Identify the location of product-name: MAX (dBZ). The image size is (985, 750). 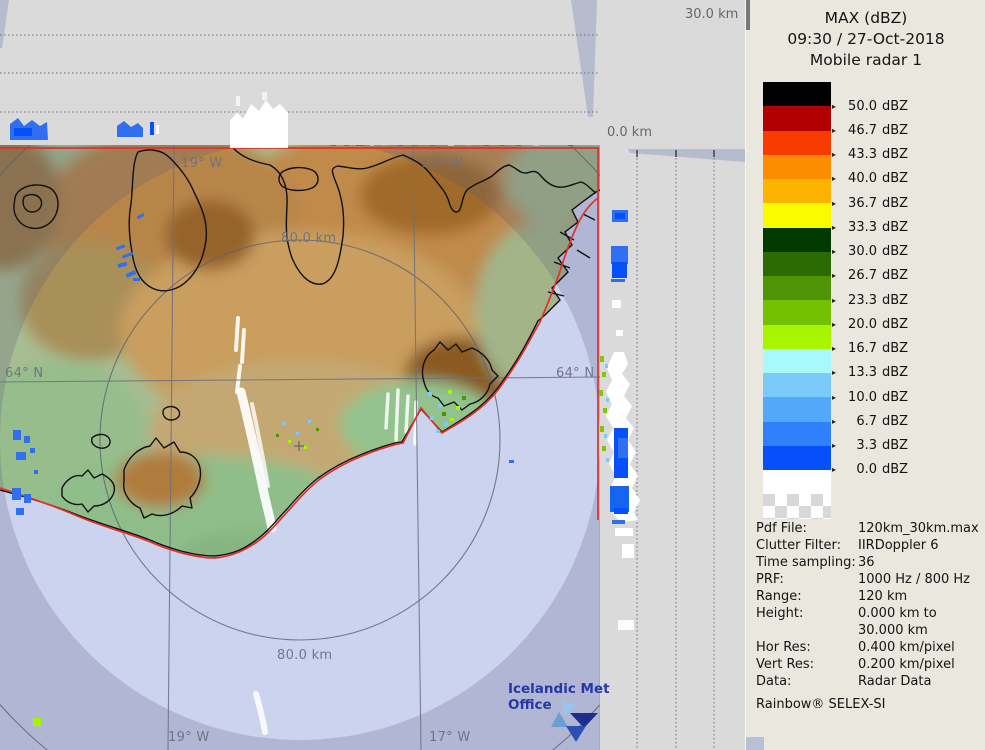
(866, 18).